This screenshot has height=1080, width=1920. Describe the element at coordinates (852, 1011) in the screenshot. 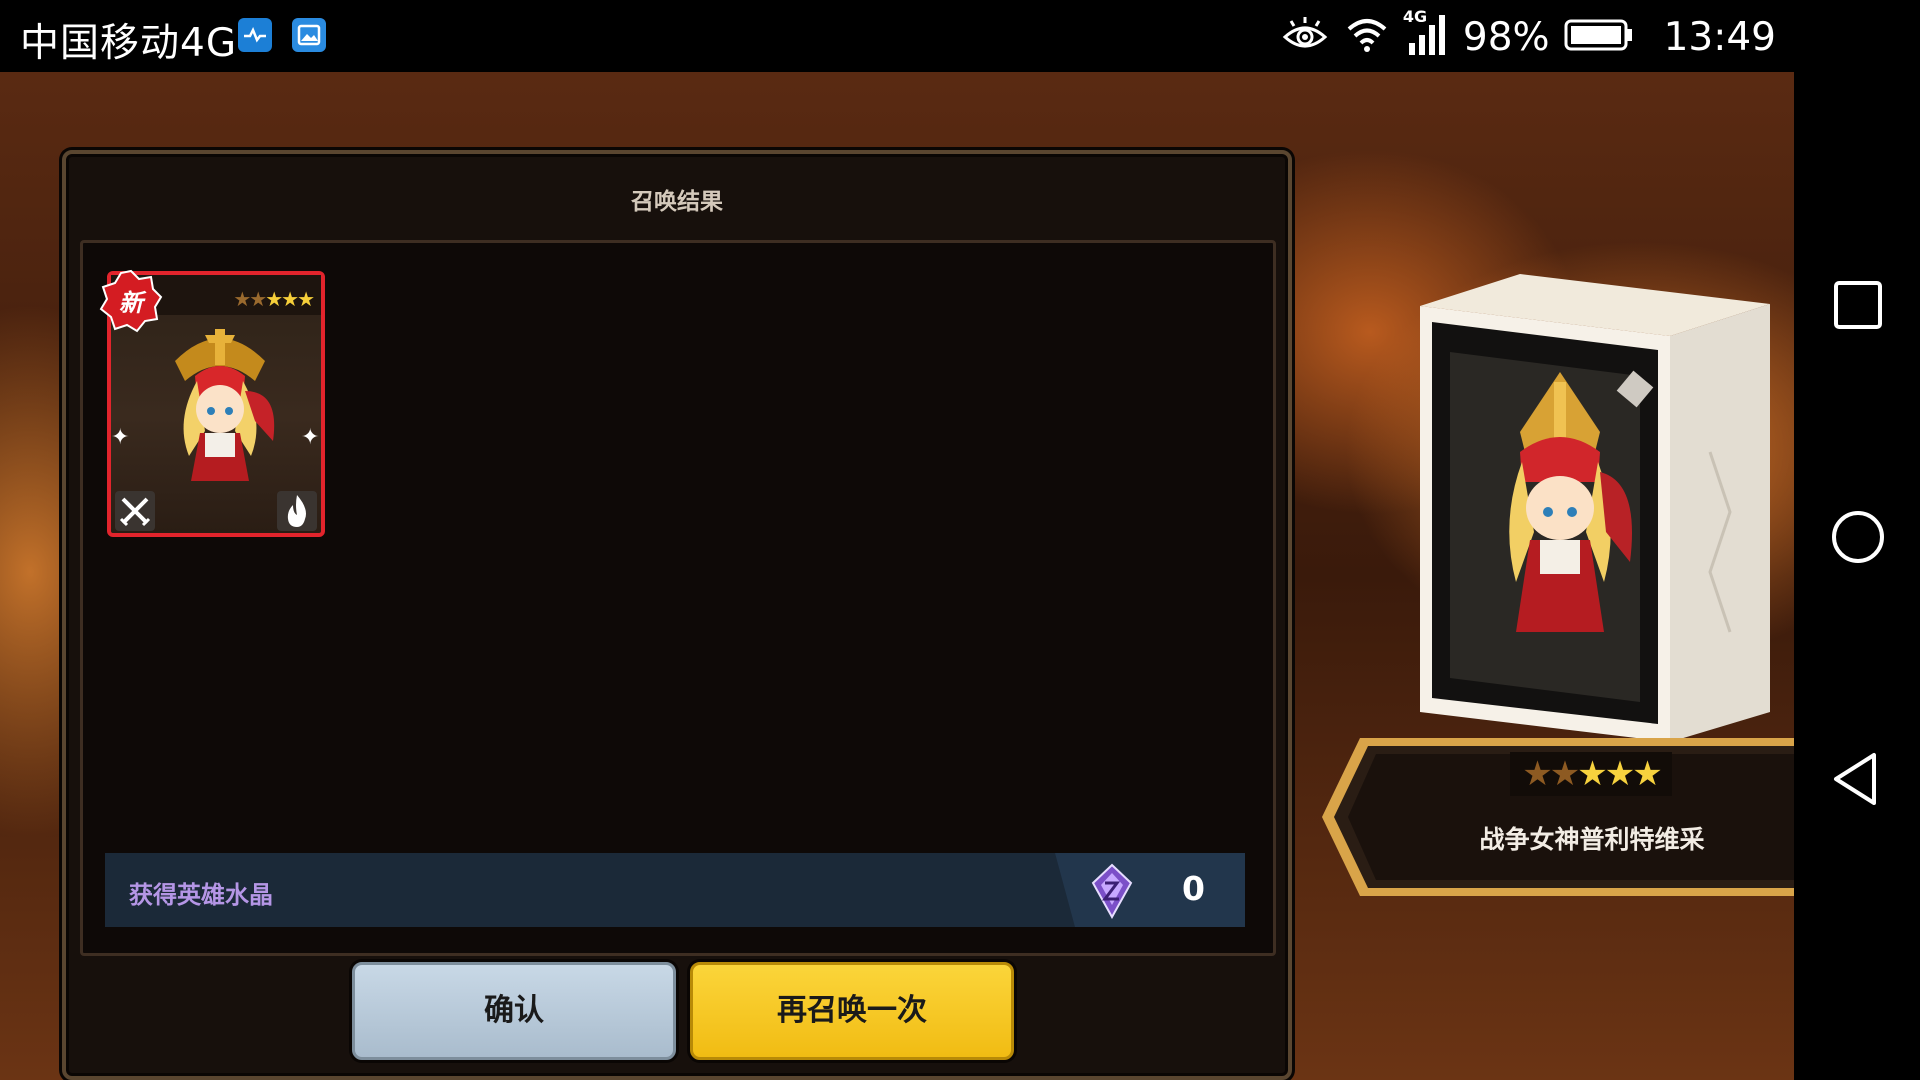

I see `summon-again-button: 再召唤一次` at that location.